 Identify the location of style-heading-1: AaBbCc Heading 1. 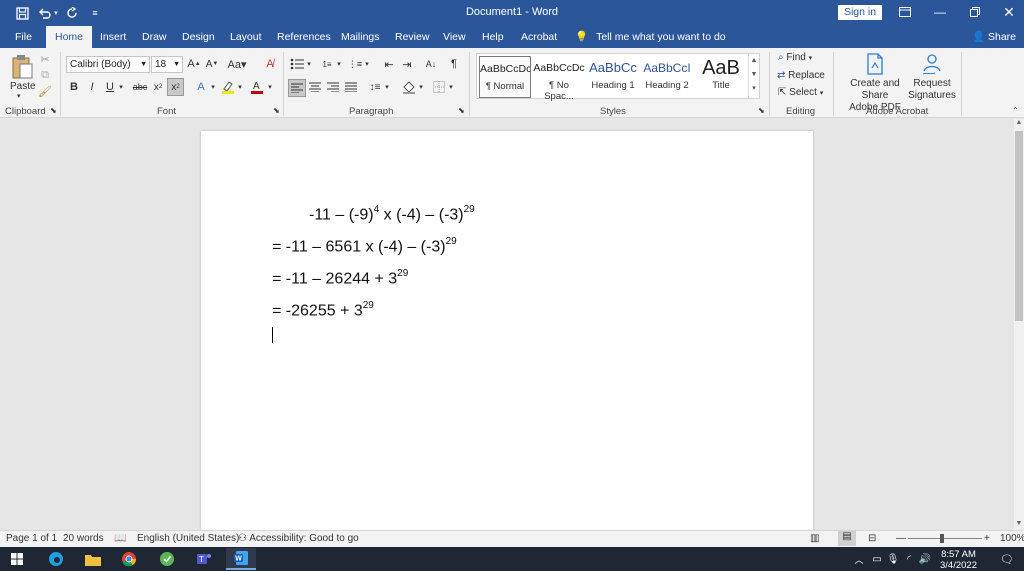
(613, 77).